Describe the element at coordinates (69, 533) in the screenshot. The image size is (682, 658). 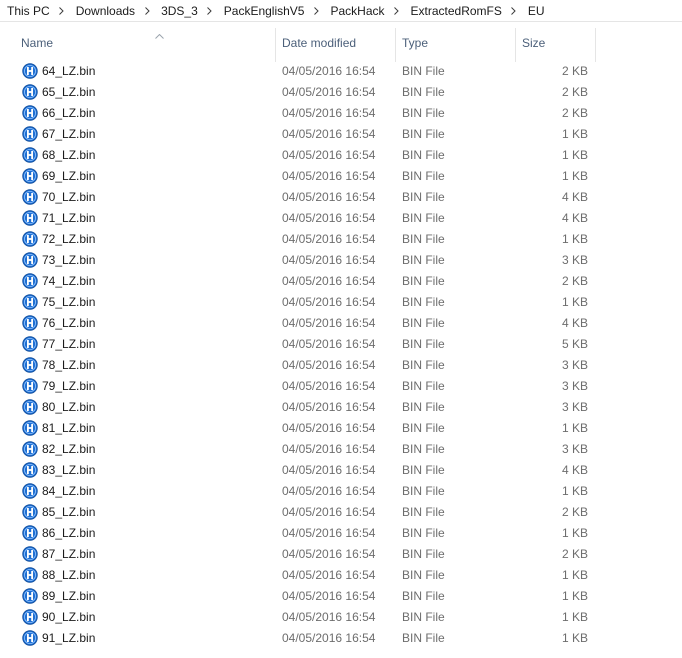
I see `file-name: 86_LZ.bin` at that location.